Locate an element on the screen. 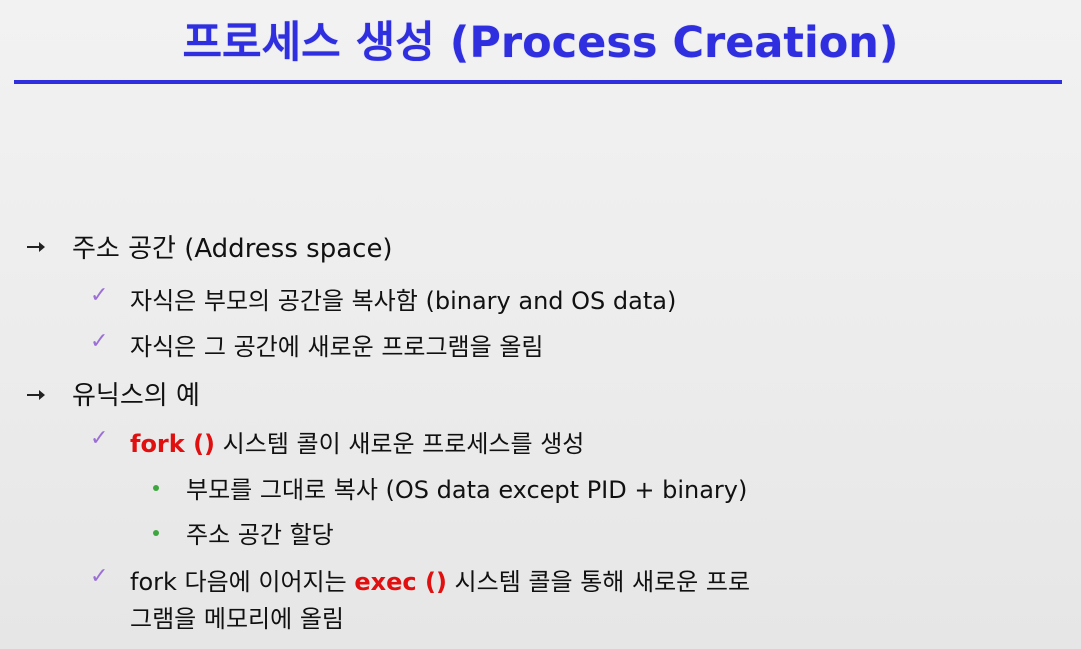 The image size is (1081, 649). subbullet-load-program: 자식은 그 공간에 새로운 프로그램을 올림 is located at coordinates (337, 347).